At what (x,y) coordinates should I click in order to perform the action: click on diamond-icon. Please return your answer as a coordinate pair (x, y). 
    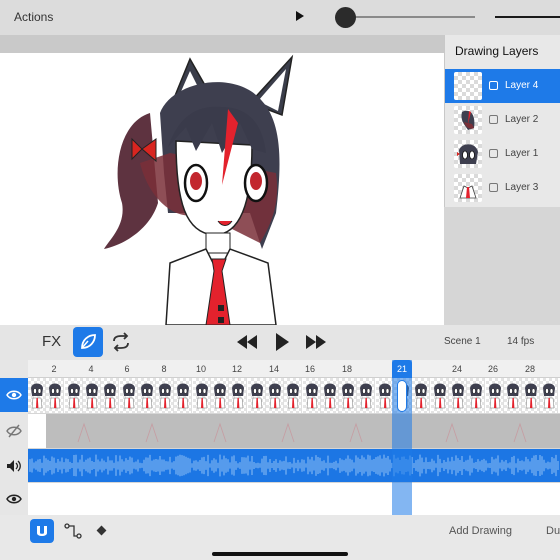
    Looking at the image, I should click on (101, 530).